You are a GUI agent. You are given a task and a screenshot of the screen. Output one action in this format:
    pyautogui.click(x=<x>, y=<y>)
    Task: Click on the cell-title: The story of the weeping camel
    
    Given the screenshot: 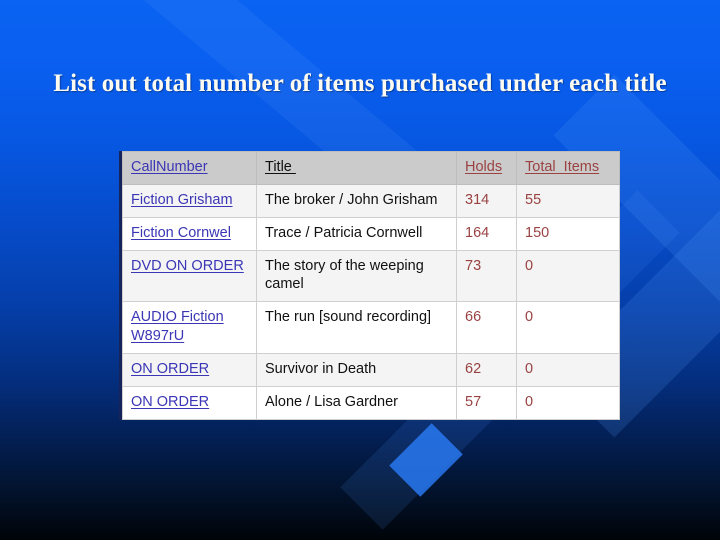 What is the action you would take?
    pyautogui.click(x=356, y=276)
    